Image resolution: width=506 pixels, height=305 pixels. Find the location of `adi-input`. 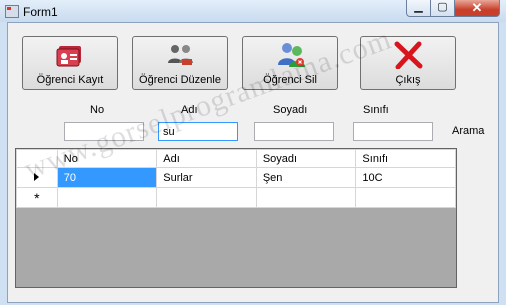

adi-input is located at coordinates (198, 131).